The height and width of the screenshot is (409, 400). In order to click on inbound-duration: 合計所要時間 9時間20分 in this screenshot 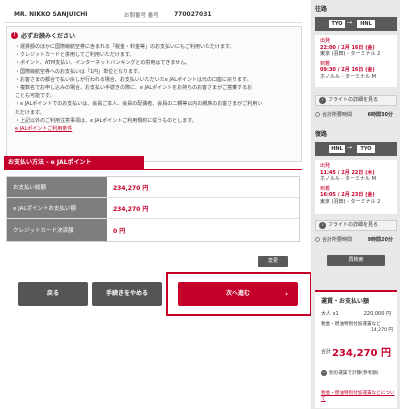, I will do `click(356, 239)`.